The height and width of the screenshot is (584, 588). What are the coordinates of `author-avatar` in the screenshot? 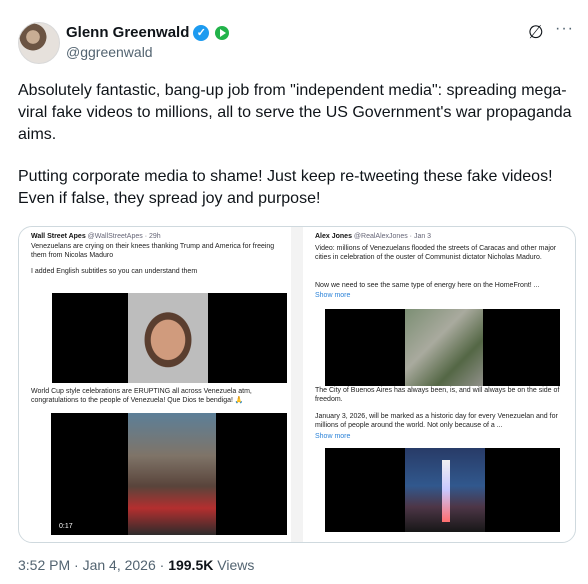 It's located at (39, 43).